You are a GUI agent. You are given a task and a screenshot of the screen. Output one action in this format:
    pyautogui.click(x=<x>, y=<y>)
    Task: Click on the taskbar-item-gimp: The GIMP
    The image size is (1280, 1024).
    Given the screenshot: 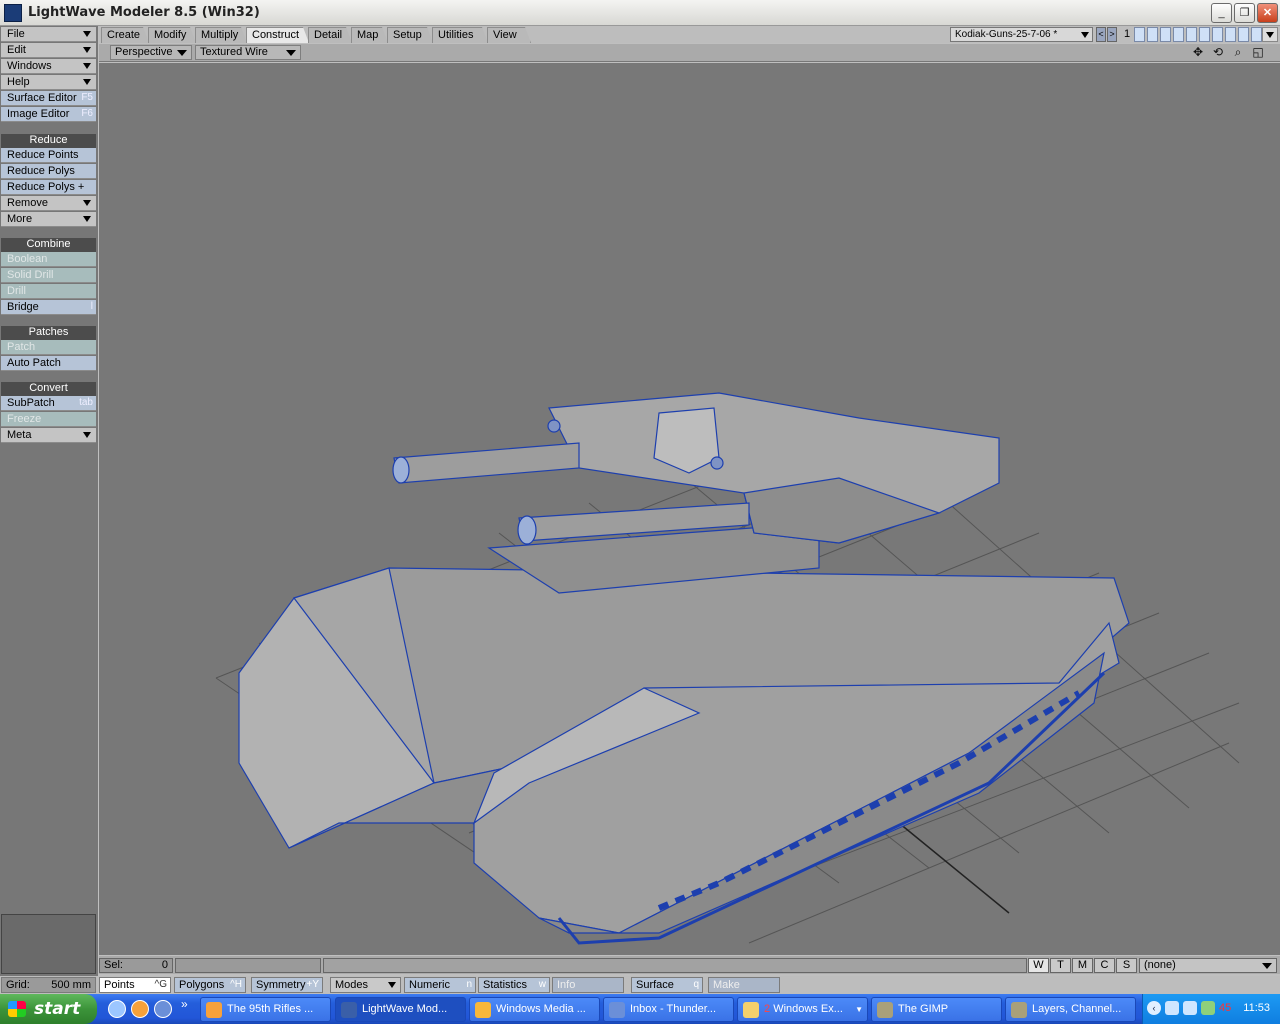 What is the action you would take?
    pyautogui.click(x=936, y=1009)
    